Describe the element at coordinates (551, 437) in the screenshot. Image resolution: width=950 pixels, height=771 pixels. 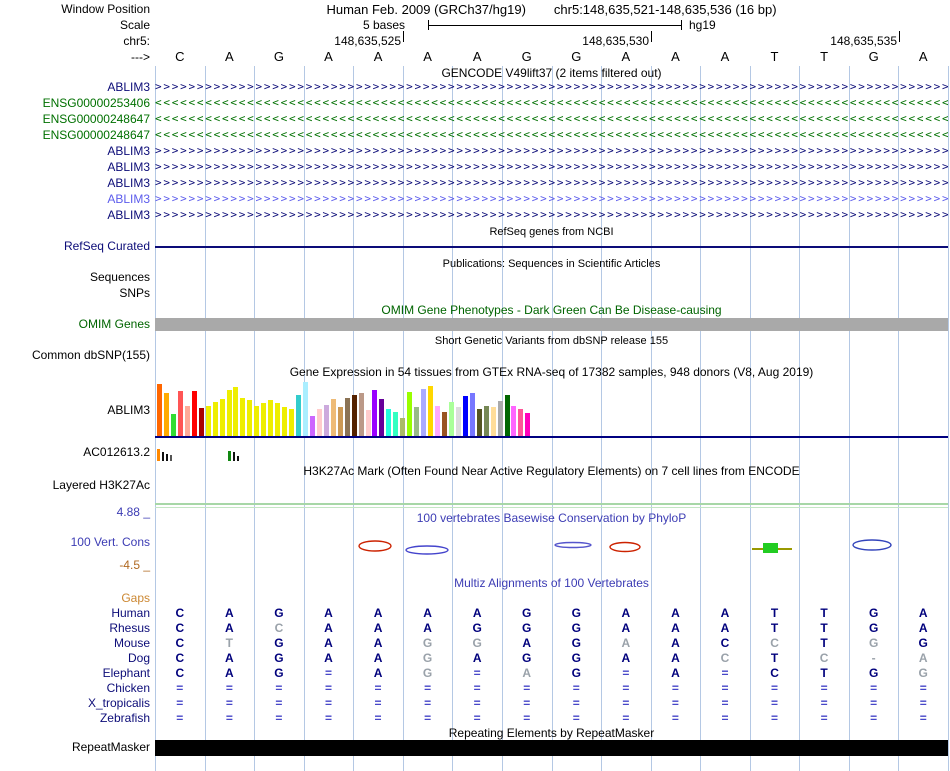
I see `gtex-gene-baseline` at that location.